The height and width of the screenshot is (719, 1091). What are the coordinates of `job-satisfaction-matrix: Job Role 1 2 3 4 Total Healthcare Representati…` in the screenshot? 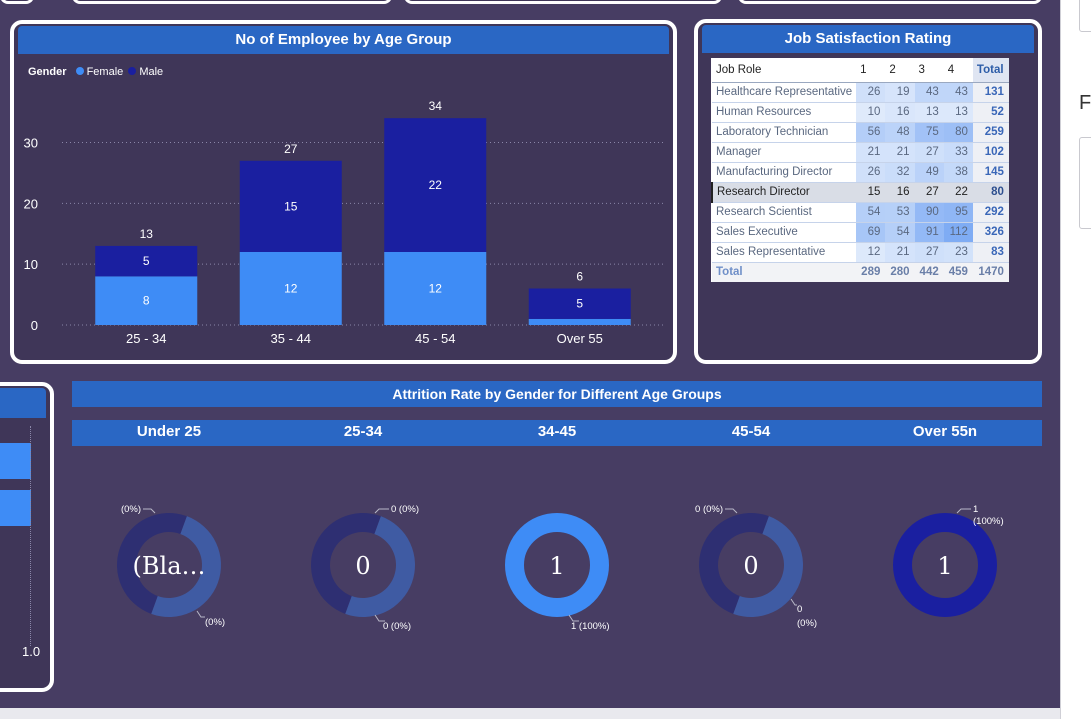 It's located at (859, 170).